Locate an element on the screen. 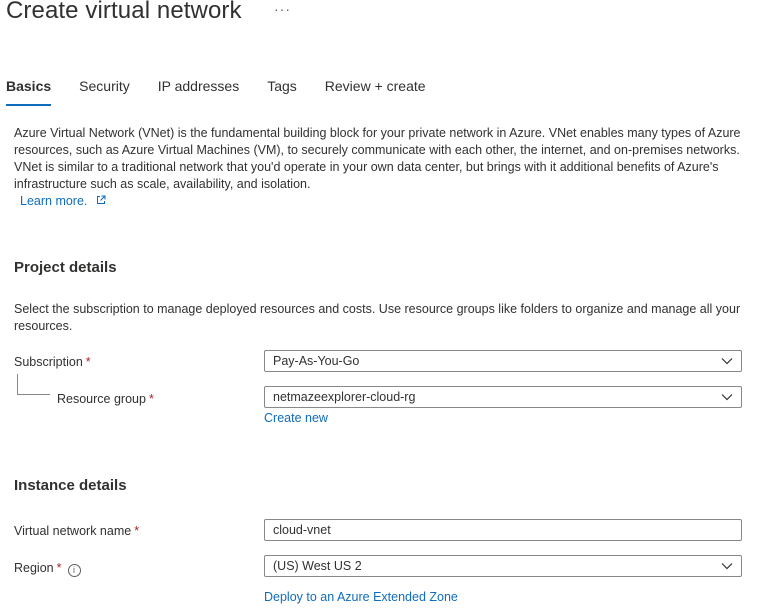  tab-ip-addresses: IP addresses is located at coordinates (198, 91).